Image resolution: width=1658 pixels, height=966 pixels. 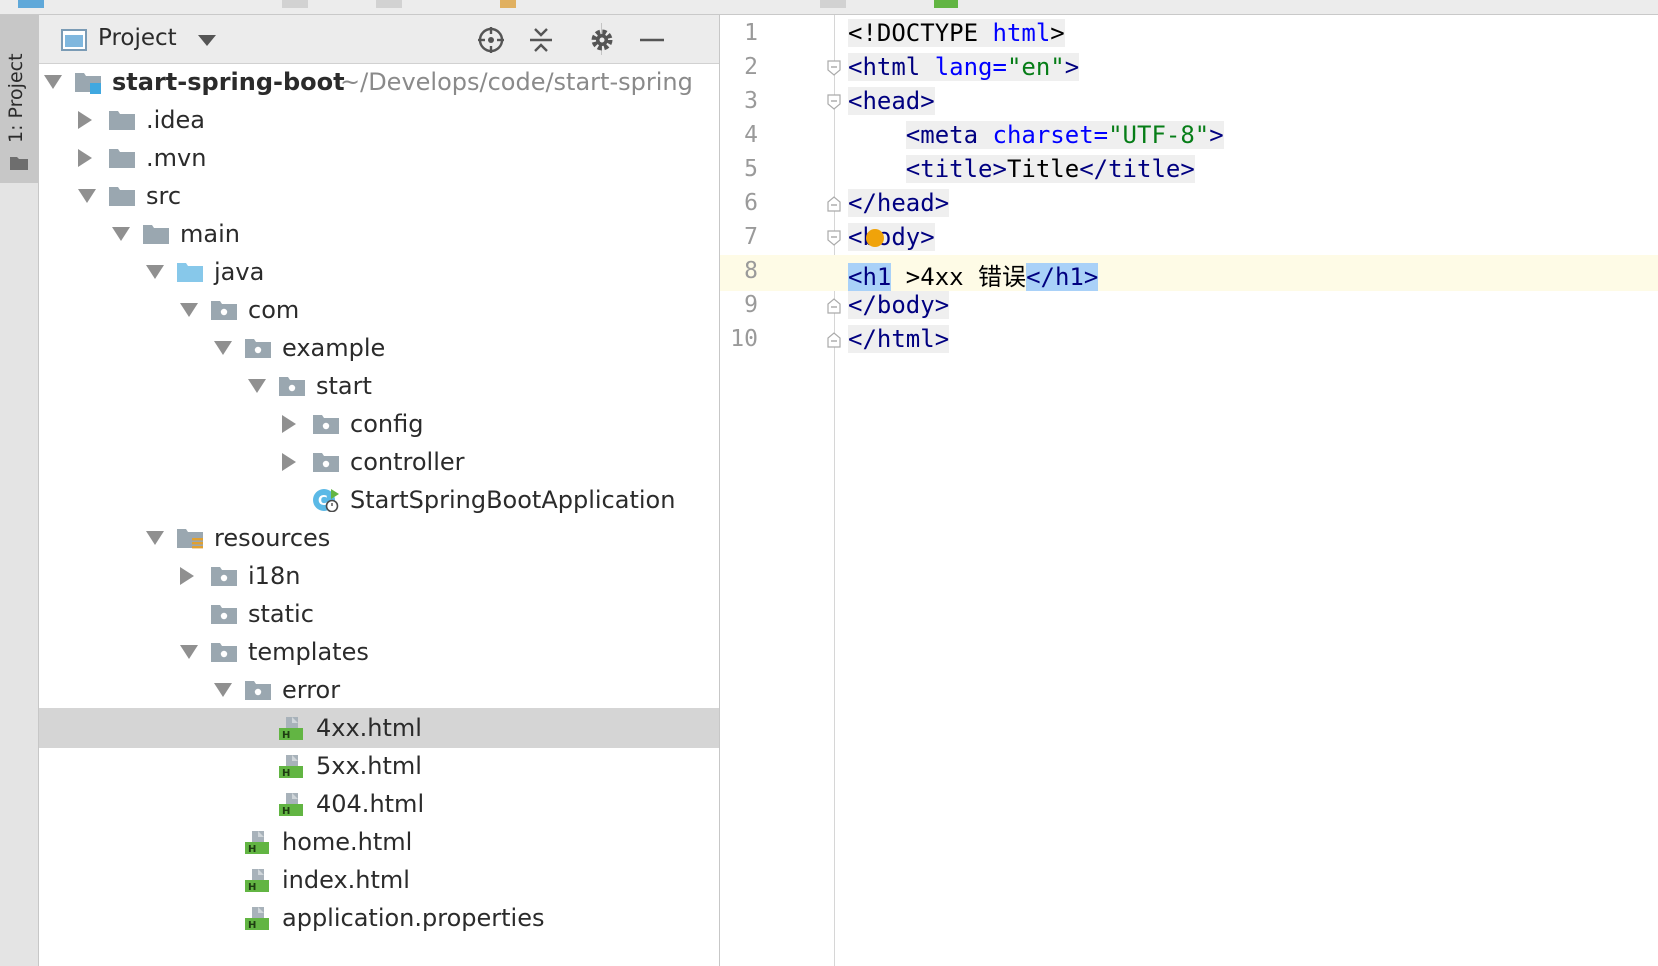 I want to click on tree-item: config, so click(x=379, y=424).